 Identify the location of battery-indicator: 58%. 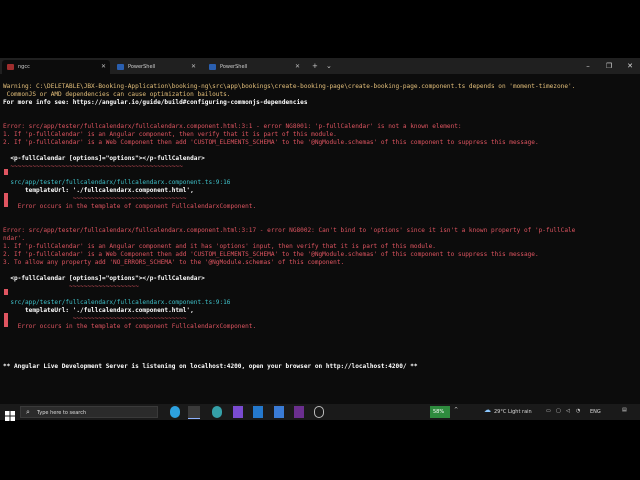
(440, 412).